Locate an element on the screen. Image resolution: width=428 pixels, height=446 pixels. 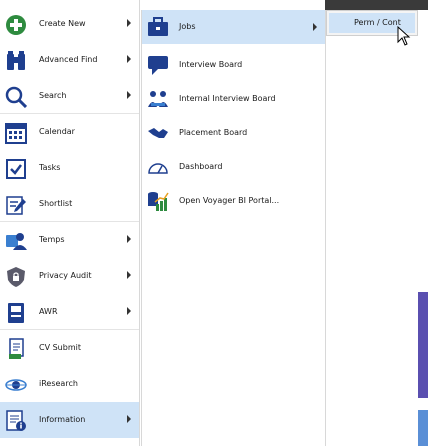
menu-item-calendar: Calendar is located at coordinates (69, 132).